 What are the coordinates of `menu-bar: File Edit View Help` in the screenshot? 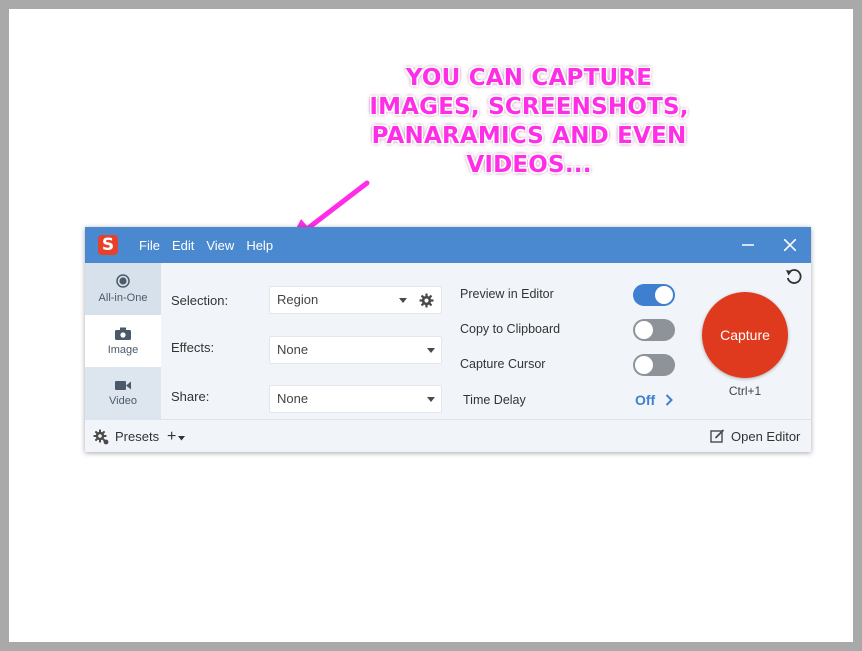 It's located at (212, 245).